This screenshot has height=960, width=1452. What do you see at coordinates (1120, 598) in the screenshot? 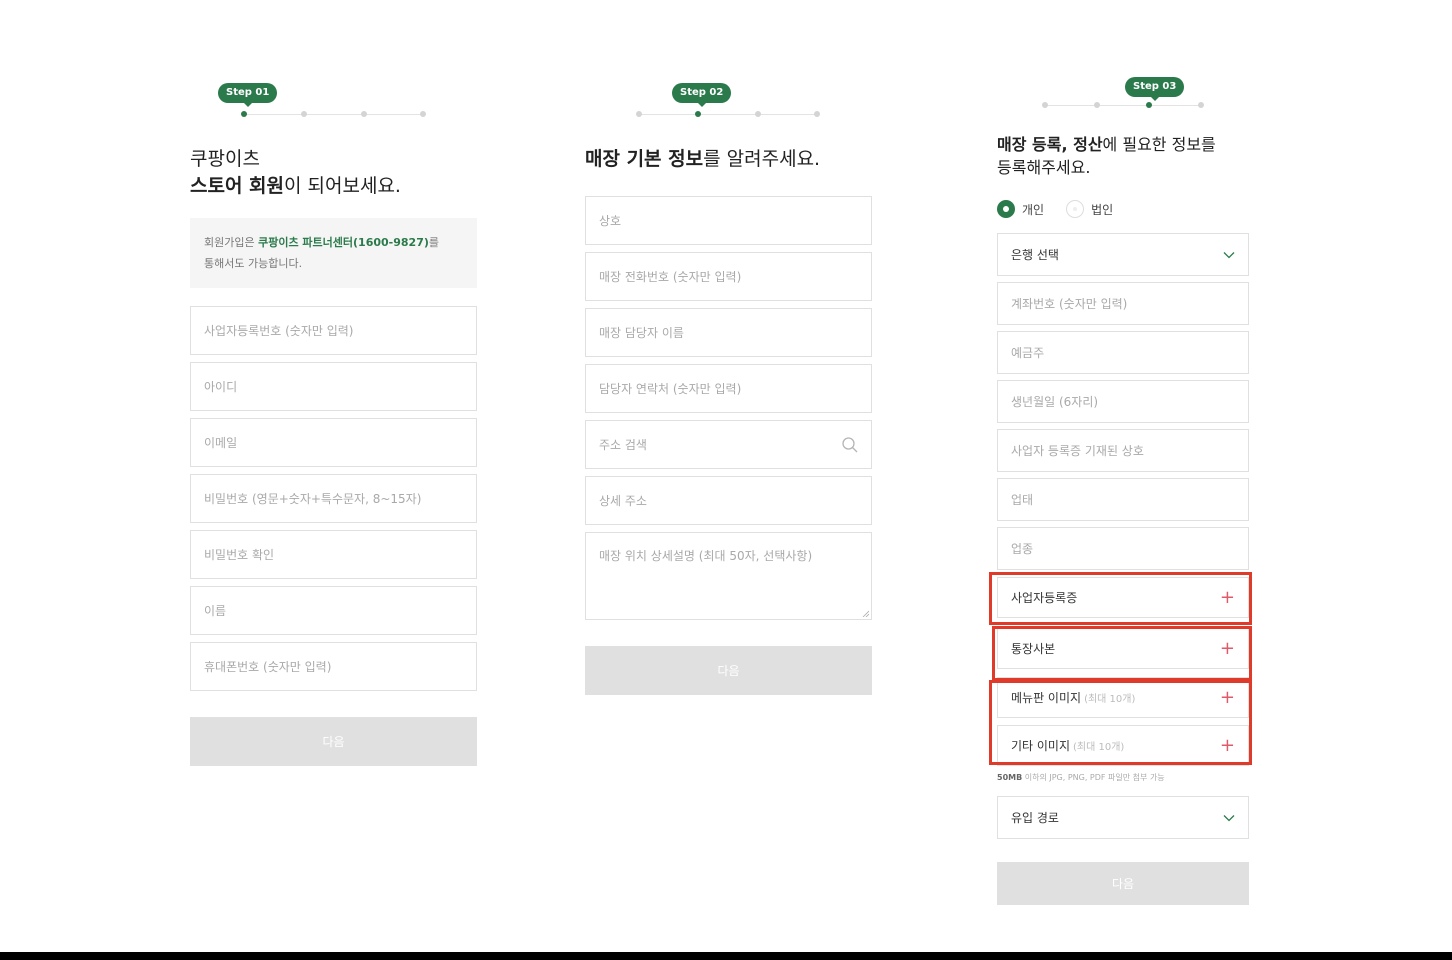
I see `highlight-box-business-license` at bounding box center [1120, 598].